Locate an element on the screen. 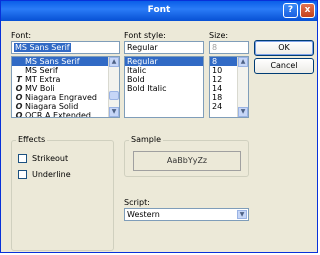 This screenshot has height=255, width=320. list-item-label: 18 is located at coordinates (217, 97).